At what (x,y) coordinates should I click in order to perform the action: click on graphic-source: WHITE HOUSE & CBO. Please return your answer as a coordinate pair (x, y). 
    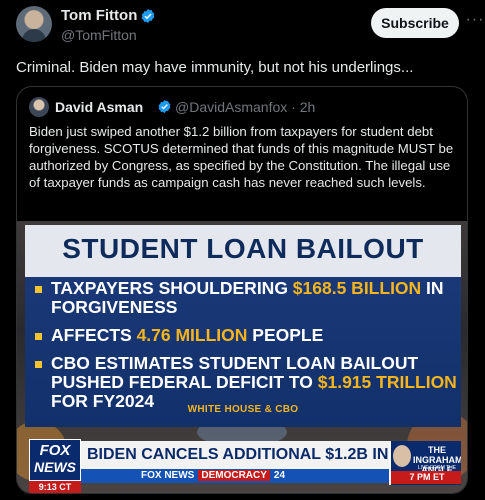
    Looking at the image, I should click on (243, 409).